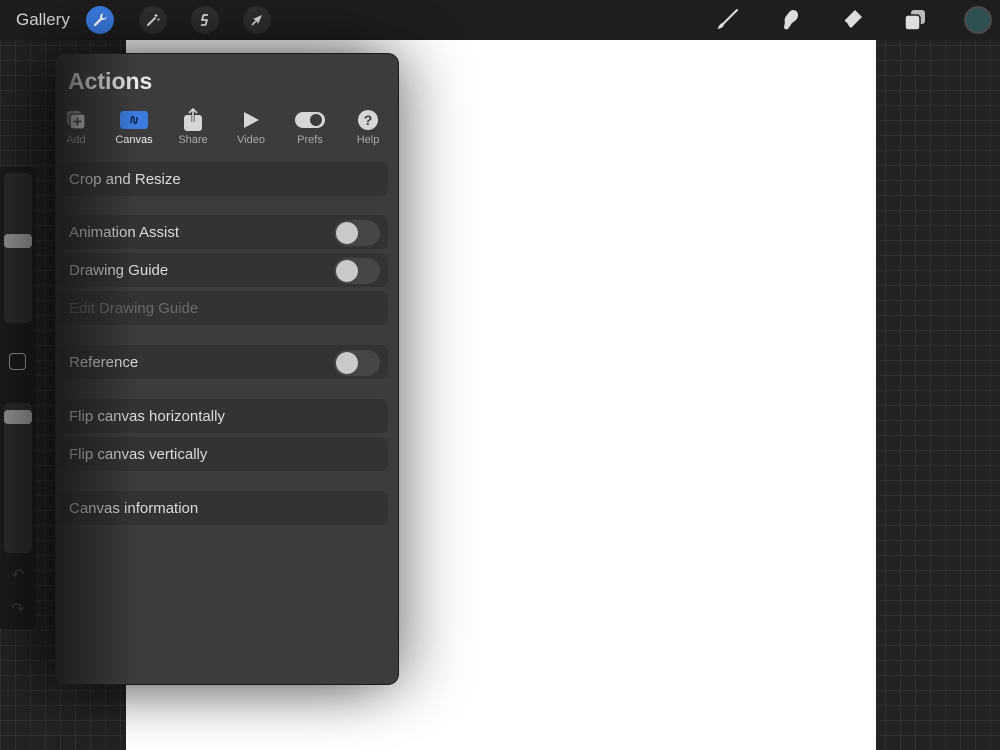  What do you see at coordinates (17, 361) in the screenshot?
I see `modify-button` at bounding box center [17, 361].